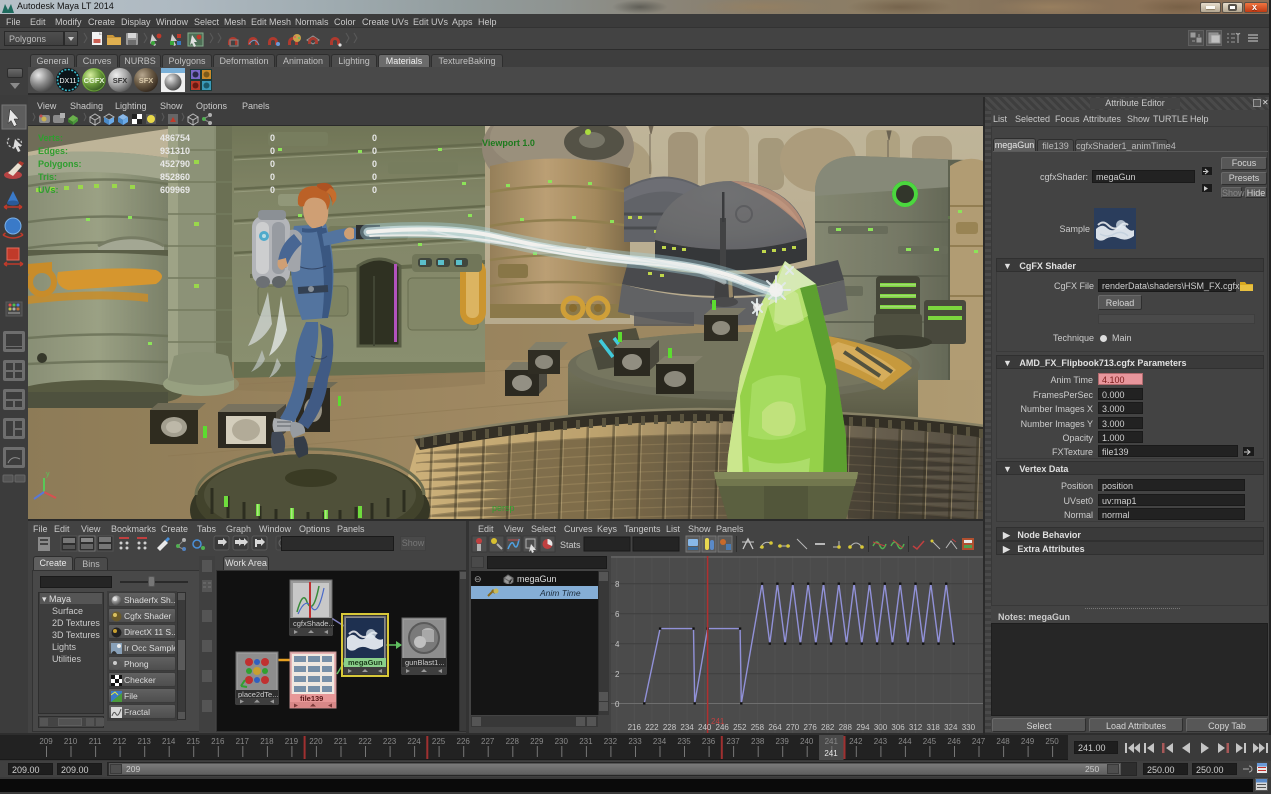  What do you see at coordinates (916, 727) in the screenshot?
I see `svg-text: 312` at bounding box center [916, 727].